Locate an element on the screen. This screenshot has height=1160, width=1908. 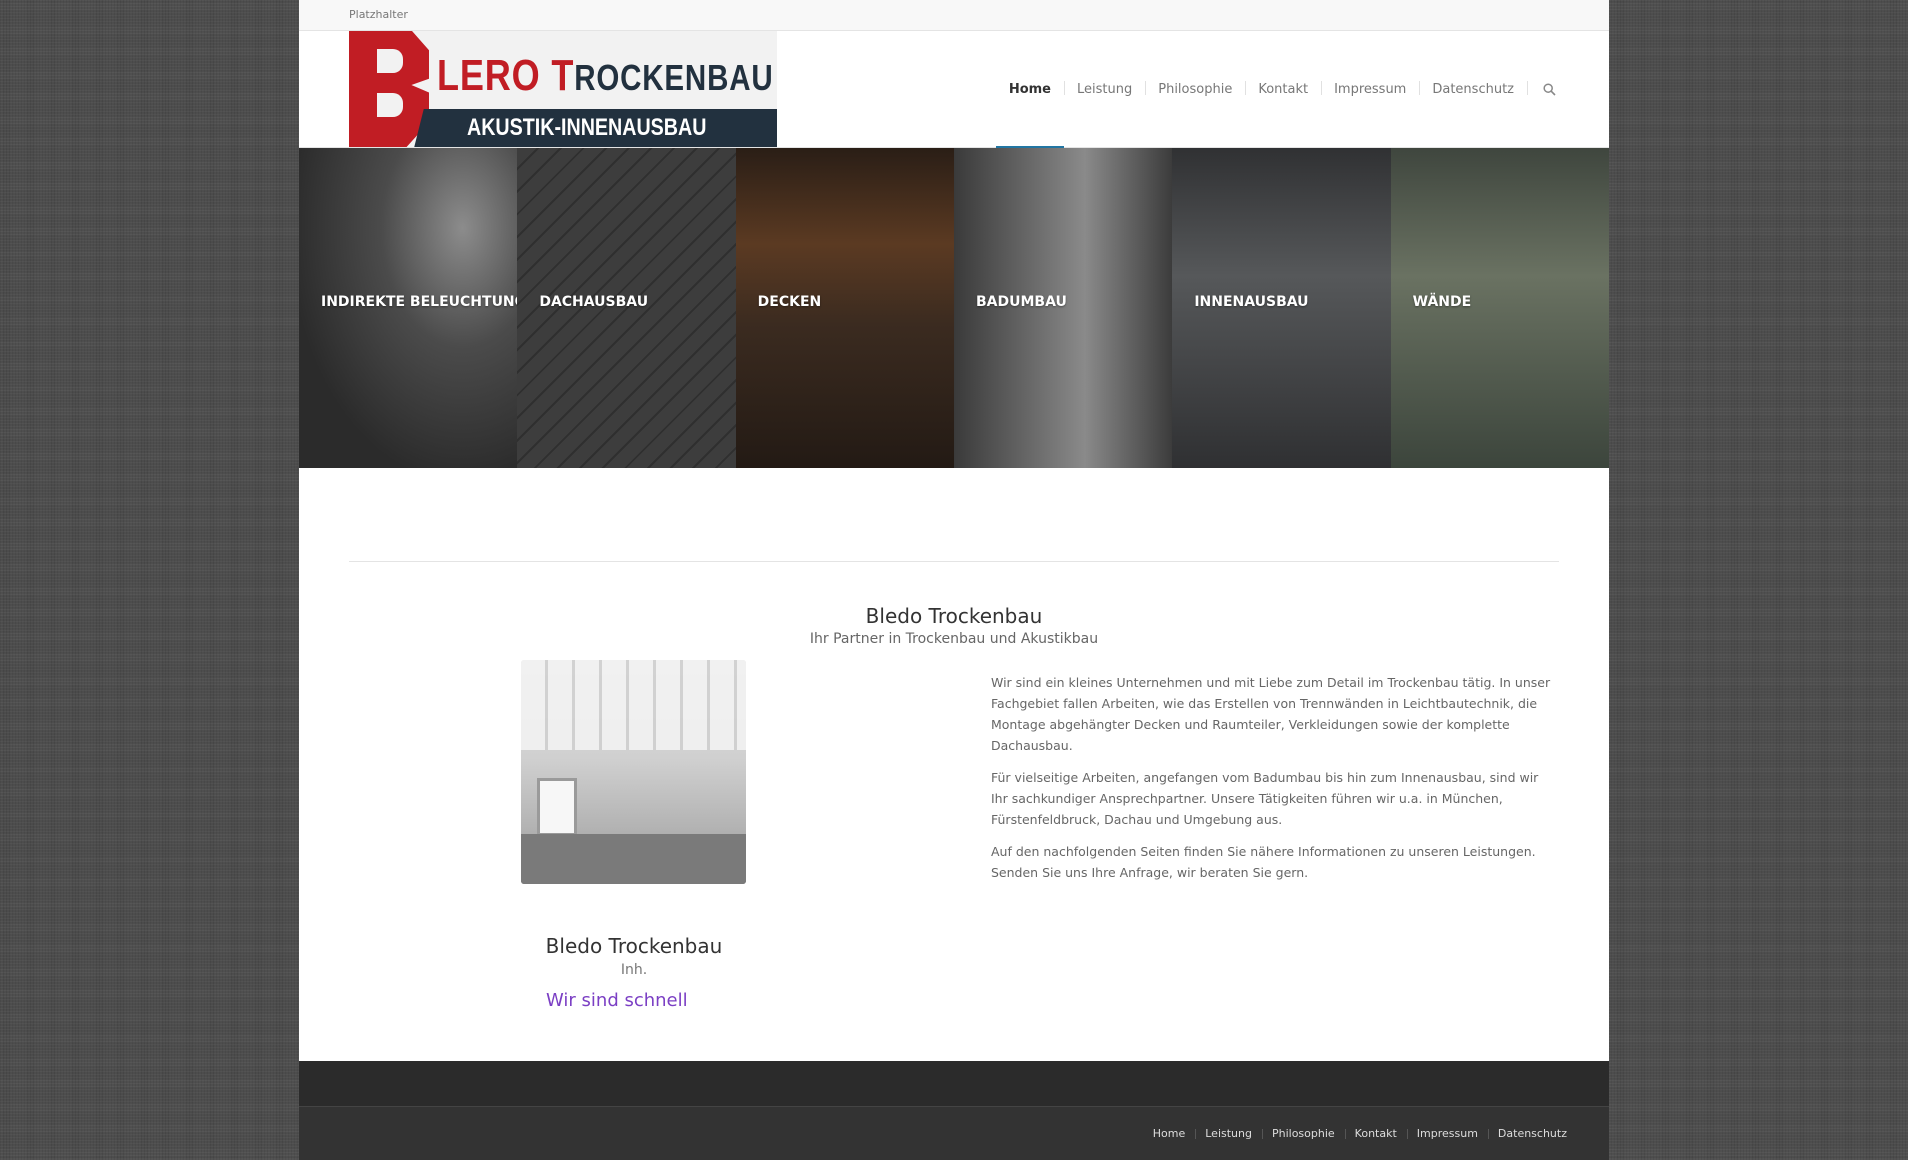
tile-indirekte-beleuchtung: INDIREKTE BELEUCHTUNG is located at coordinates (408, 308).